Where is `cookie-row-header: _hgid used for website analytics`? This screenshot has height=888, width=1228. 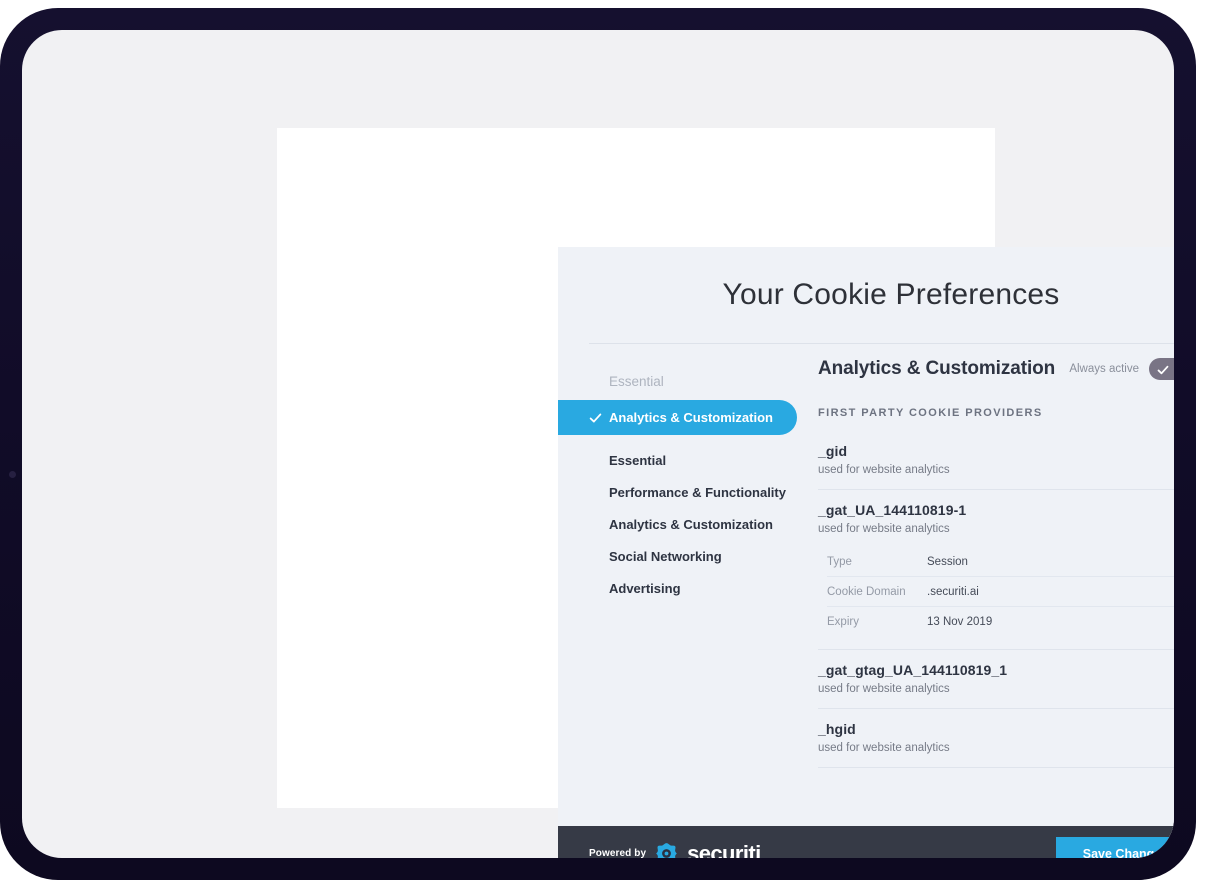
cookie-row-header: _hgid used for website analytics is located at coordinates (996, 737).